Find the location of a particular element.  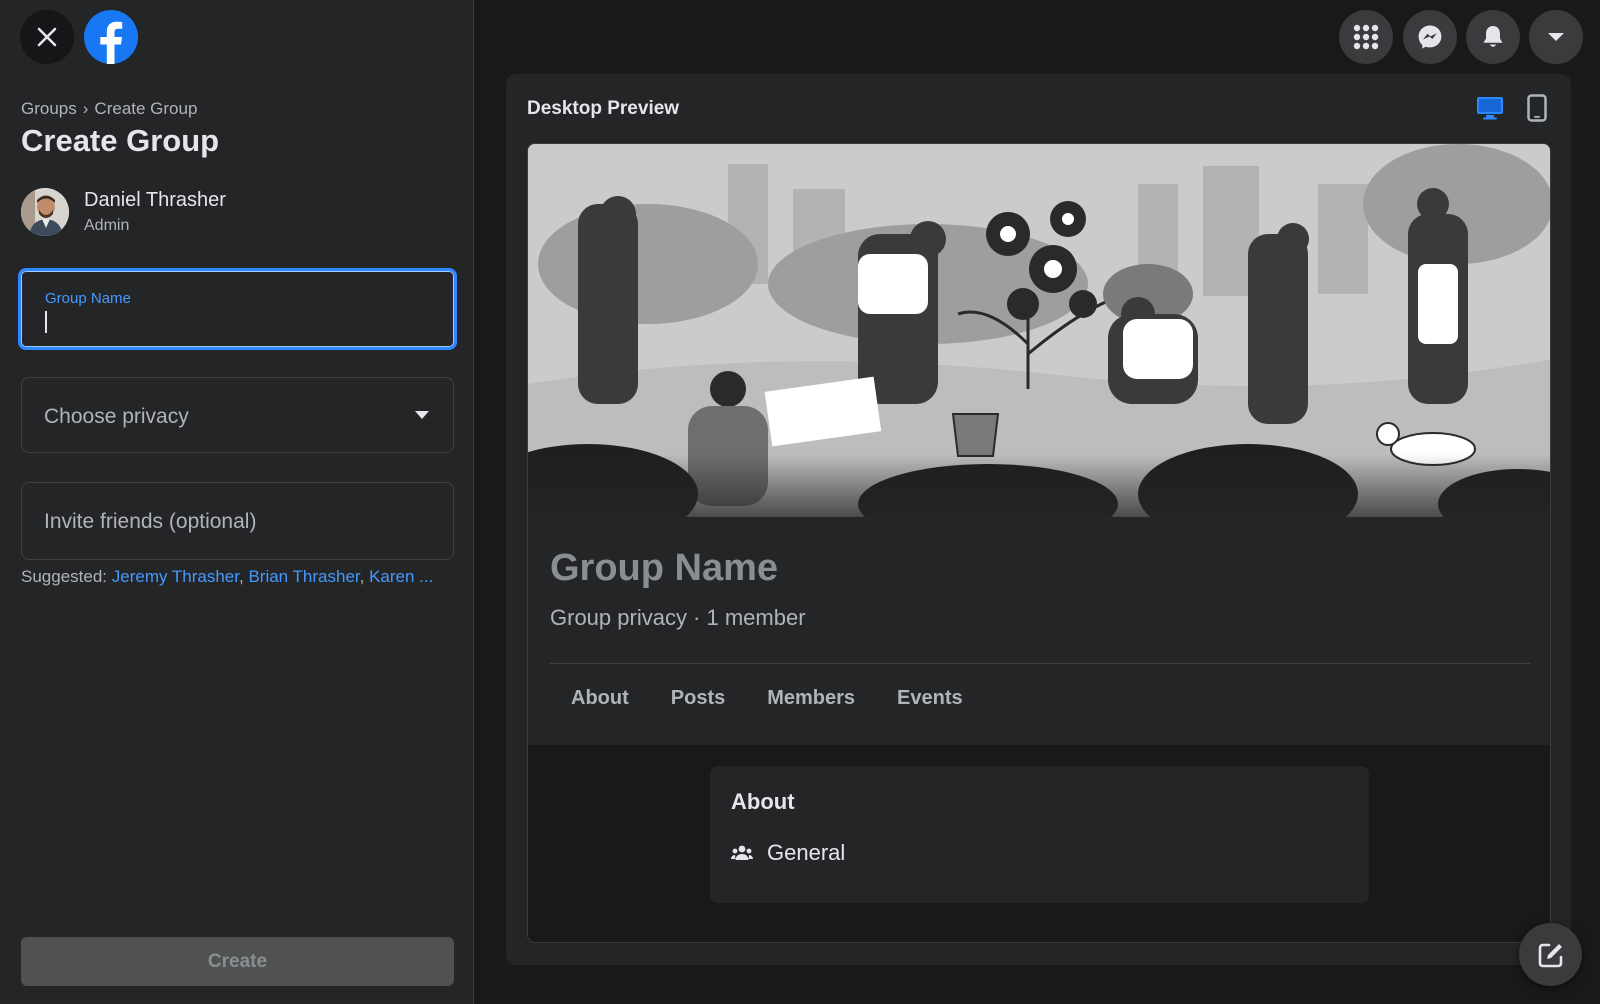

mobile-preview-toggle is located at coordinates (1537, 110).